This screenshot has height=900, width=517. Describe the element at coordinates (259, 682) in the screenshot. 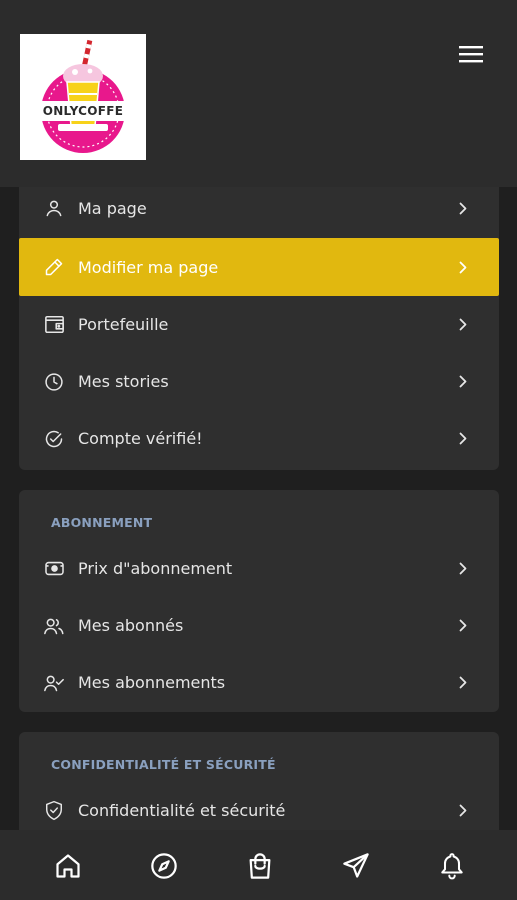

I see `menu-item-mes-abonnements: Mes abonnements` at that location.